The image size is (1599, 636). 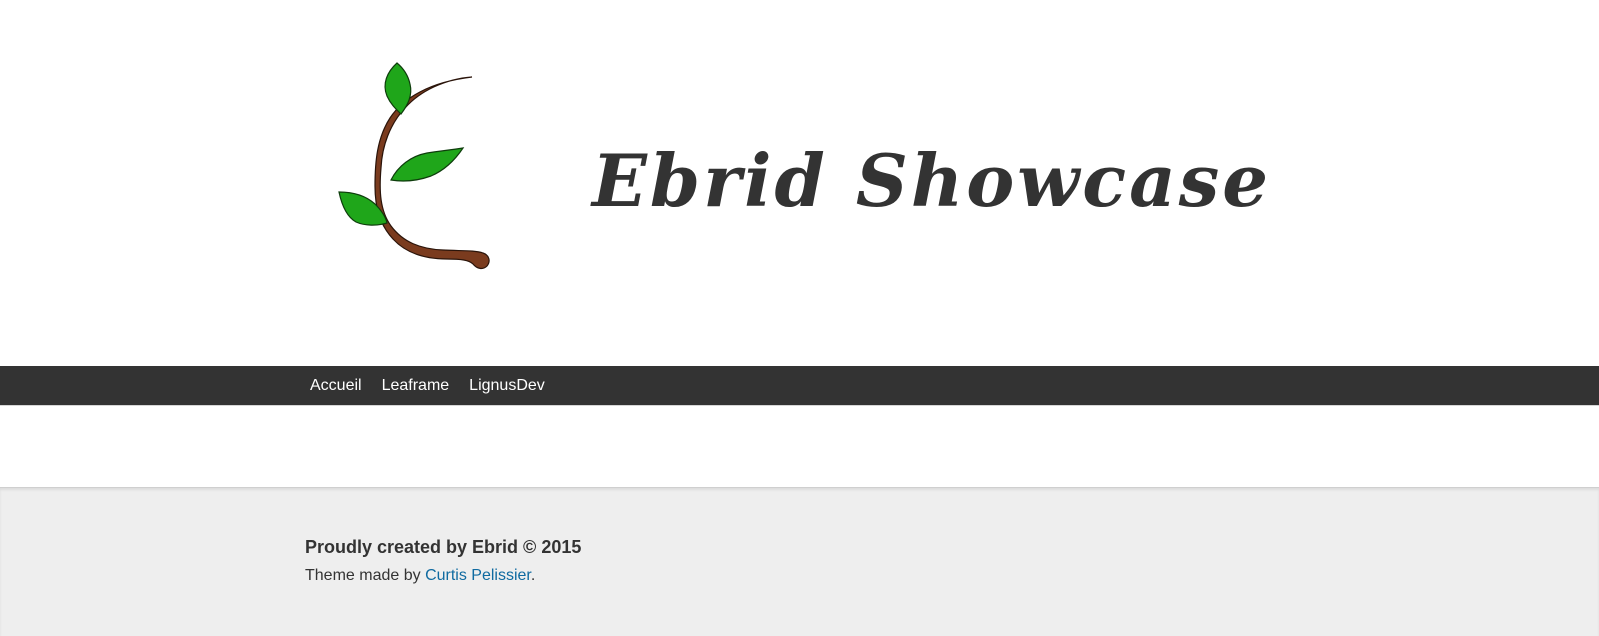 I want to click on footer-copyright: Proudly created by Ebrid © 2015, so click(x=443, y=547).